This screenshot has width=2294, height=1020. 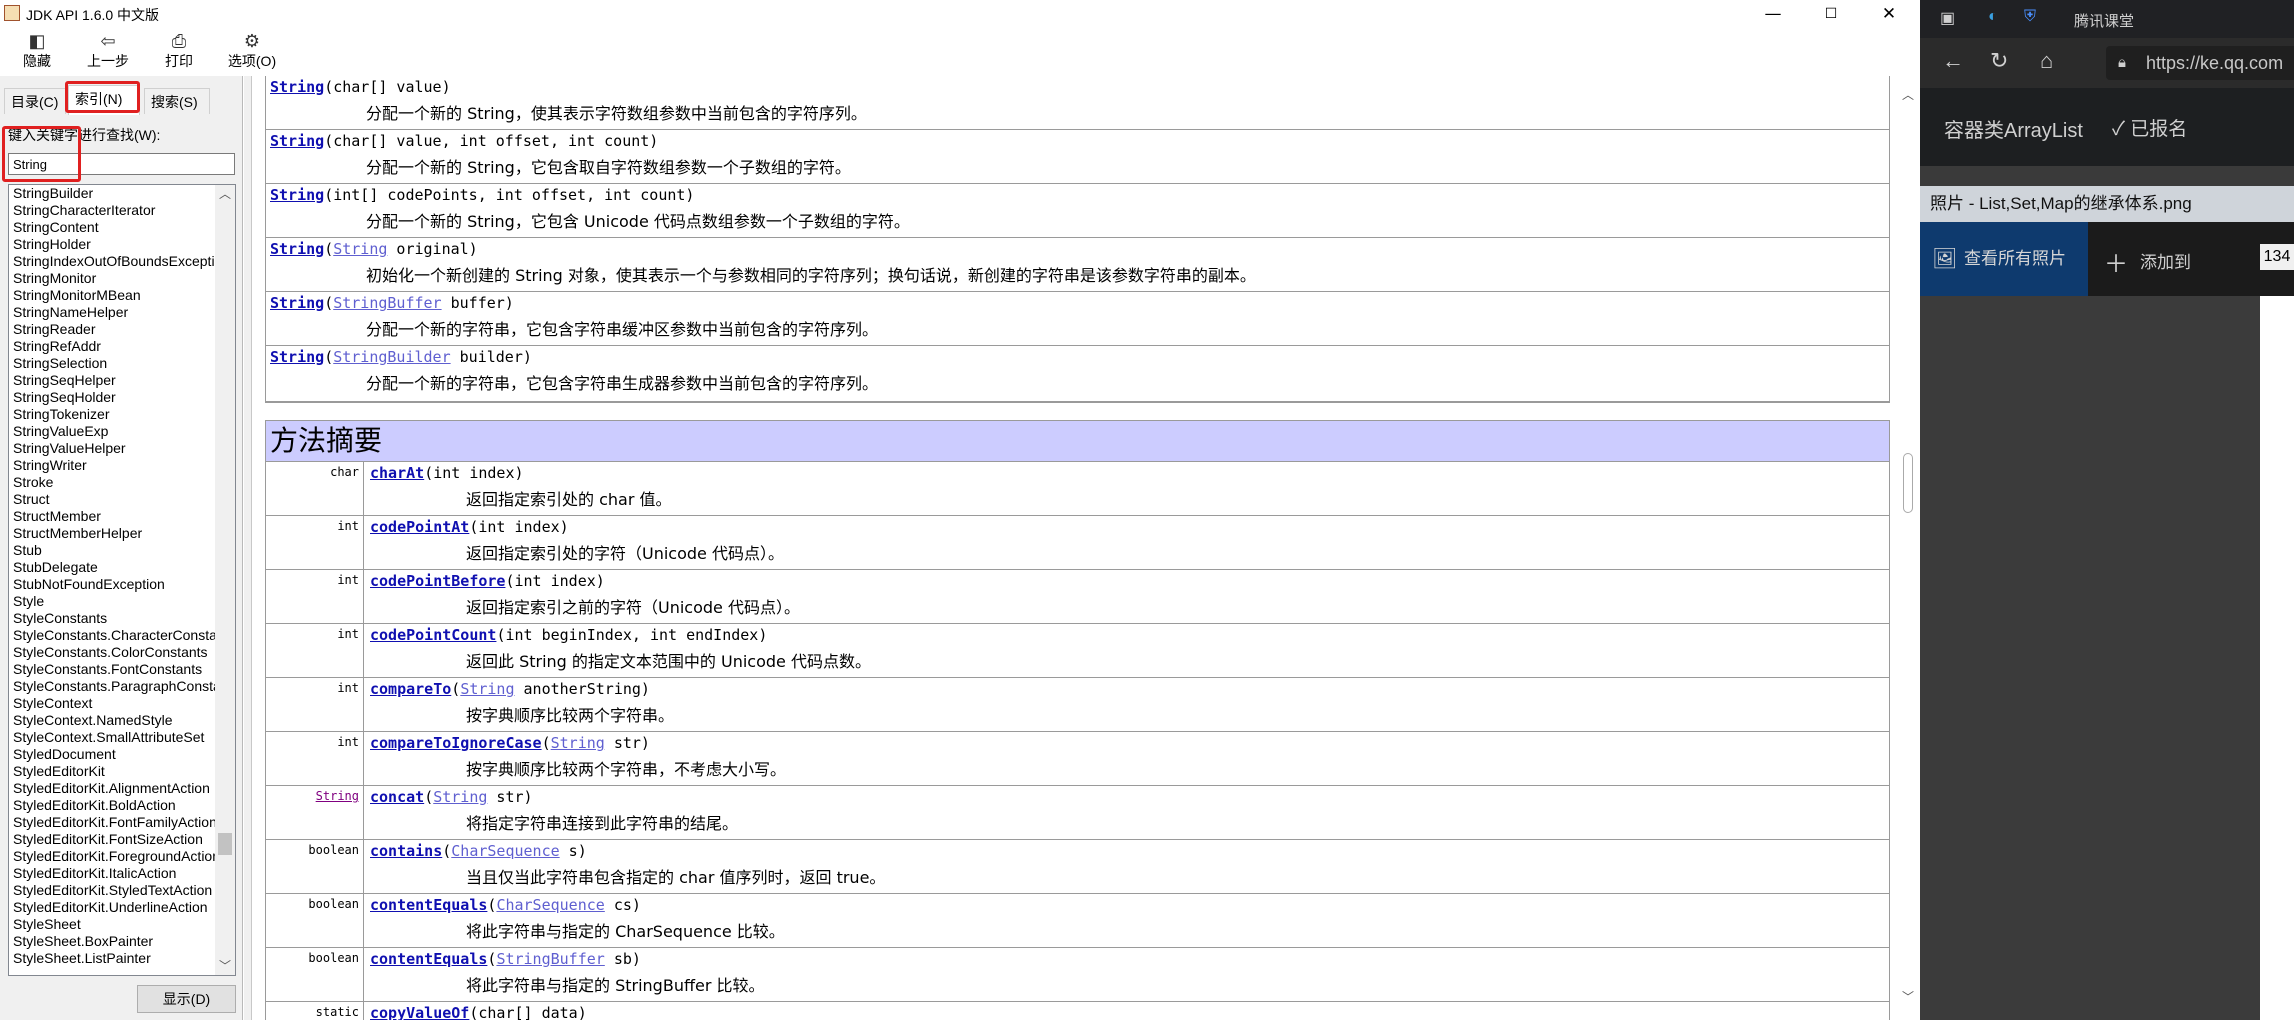 I want to click on index-list-item: StringValueHelper, so click(x=112, y=448).